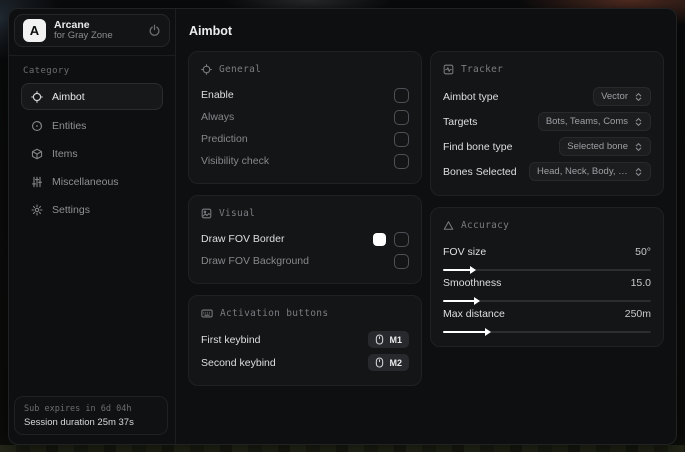 The height and width of the screenshot is (452, 685). What do you see at coordinates (305, 139) in the screenshot?
I see `setting-row-prediction: Prediction` at bounding box center [305, 139].